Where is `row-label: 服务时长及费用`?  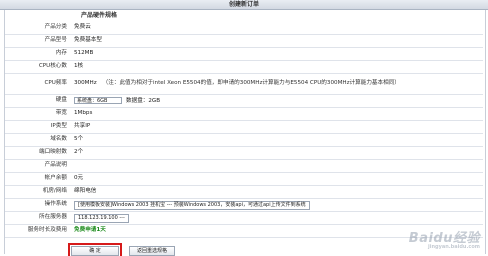
row-label: 服务时长及费用 is located at coordinates (47, 230).